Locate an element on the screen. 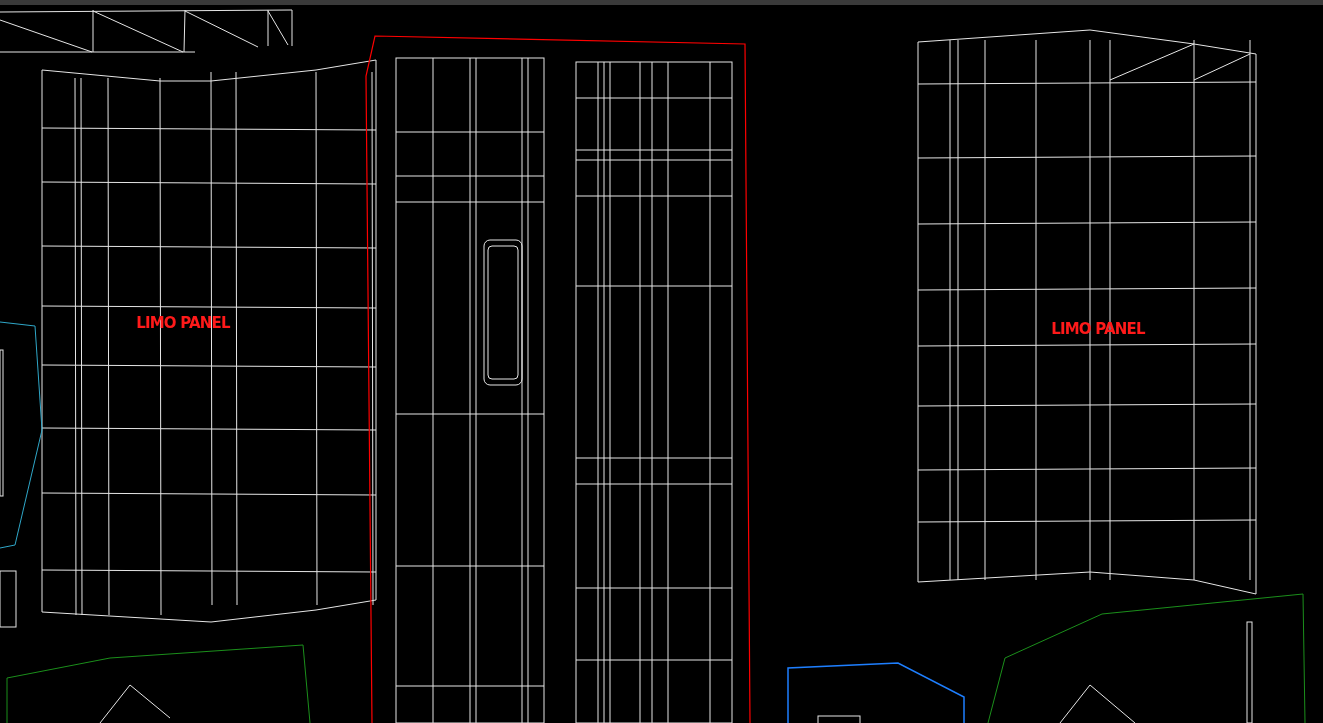 This screenshot has width=1323, height=723. island-label: LIMO PANEL is located at coordinates (1098, 329).